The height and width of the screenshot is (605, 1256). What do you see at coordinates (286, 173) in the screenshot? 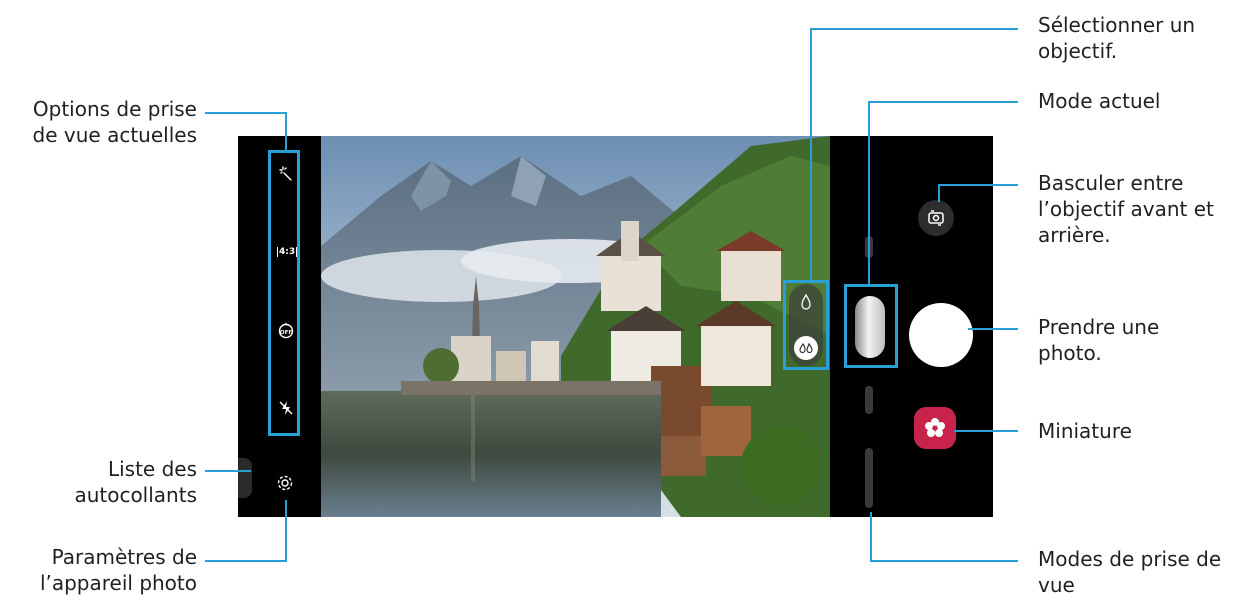
I see `magic-wand-icon` at bounding box center [286, 173].